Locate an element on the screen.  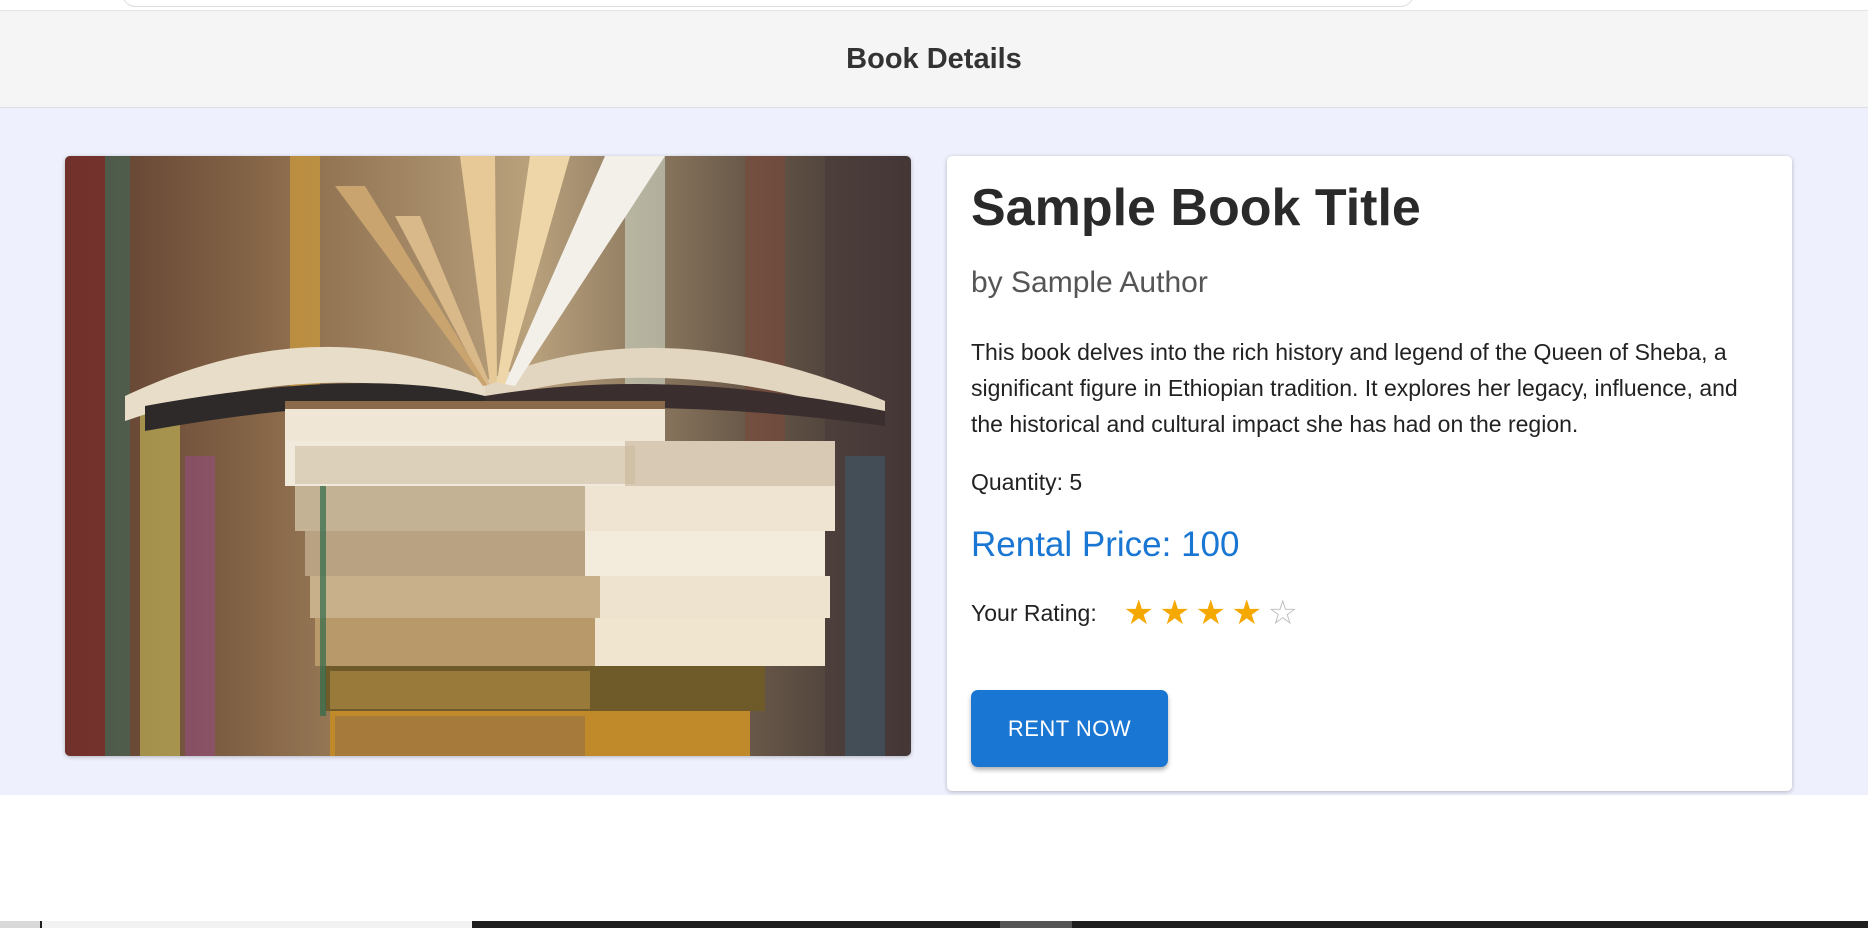
book-quantity: Quantity: 5 is located at coordinates (1027, 482).